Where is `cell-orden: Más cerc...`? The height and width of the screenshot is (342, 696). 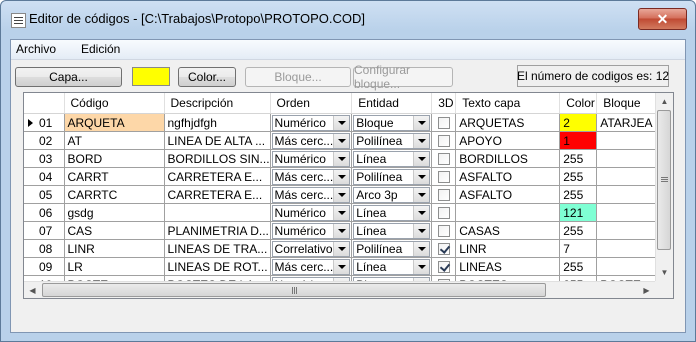 cell-orden: Más cerc... is located at coordinates (311, 194).